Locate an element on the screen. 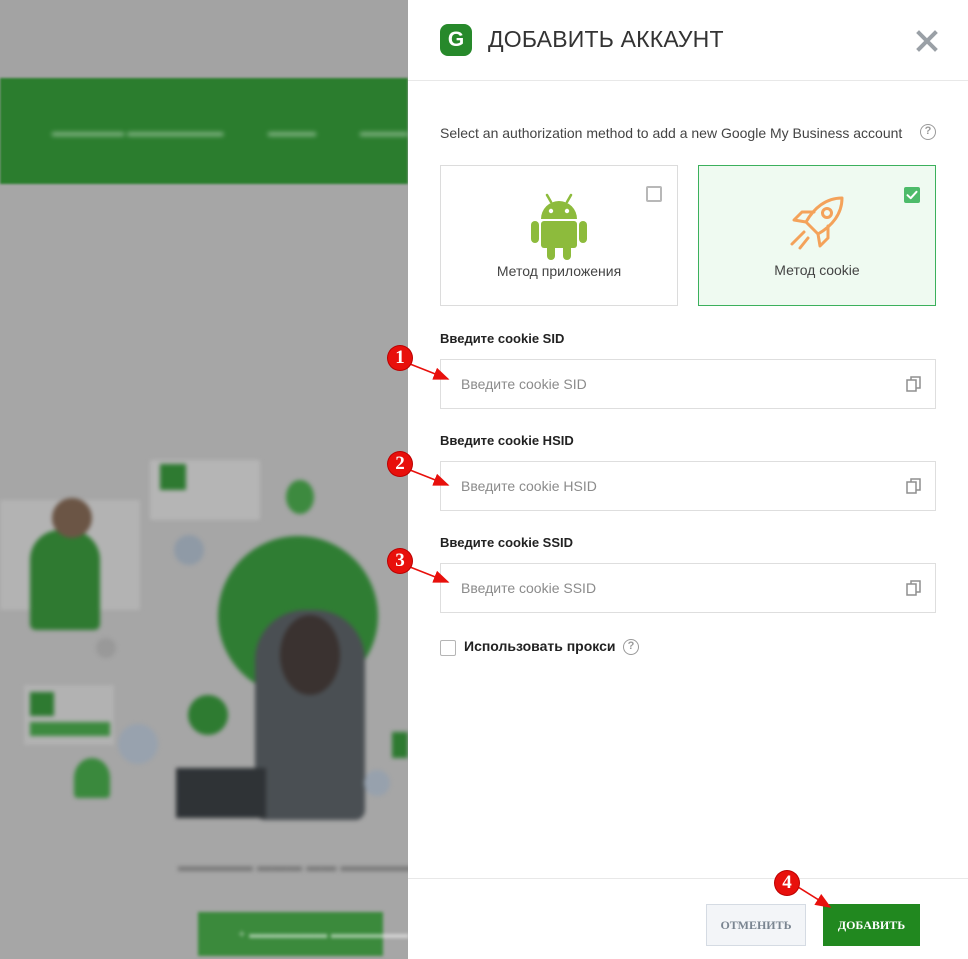 Image resolution: width=968 pixels, height=959 pixels. use-proxy-checkbox is located at coordinates (448, 648).